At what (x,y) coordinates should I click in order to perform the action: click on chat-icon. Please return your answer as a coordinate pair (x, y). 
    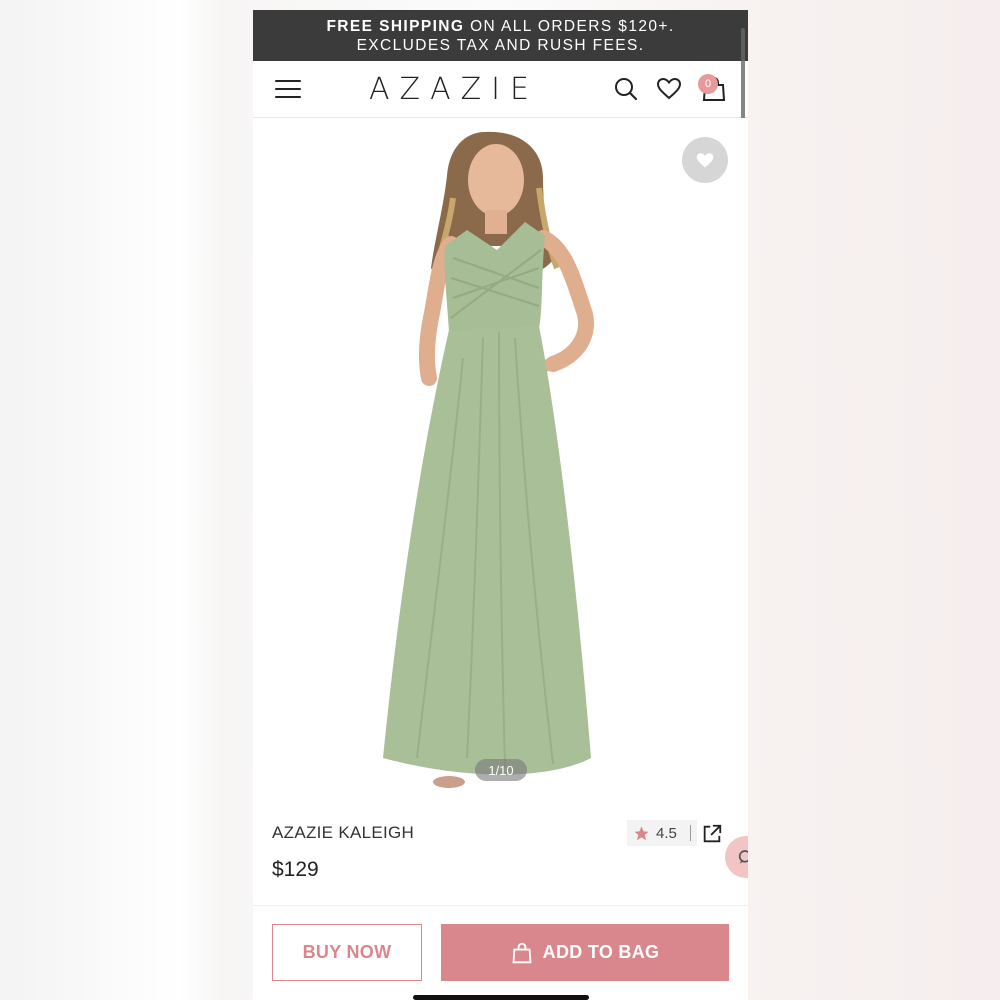
    Looking at the image, I should click on (743, 857).